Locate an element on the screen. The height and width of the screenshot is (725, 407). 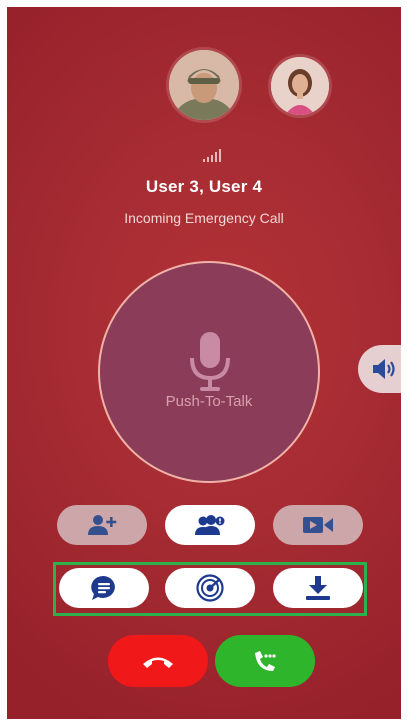
message-button is located at coordinates (104, 588).